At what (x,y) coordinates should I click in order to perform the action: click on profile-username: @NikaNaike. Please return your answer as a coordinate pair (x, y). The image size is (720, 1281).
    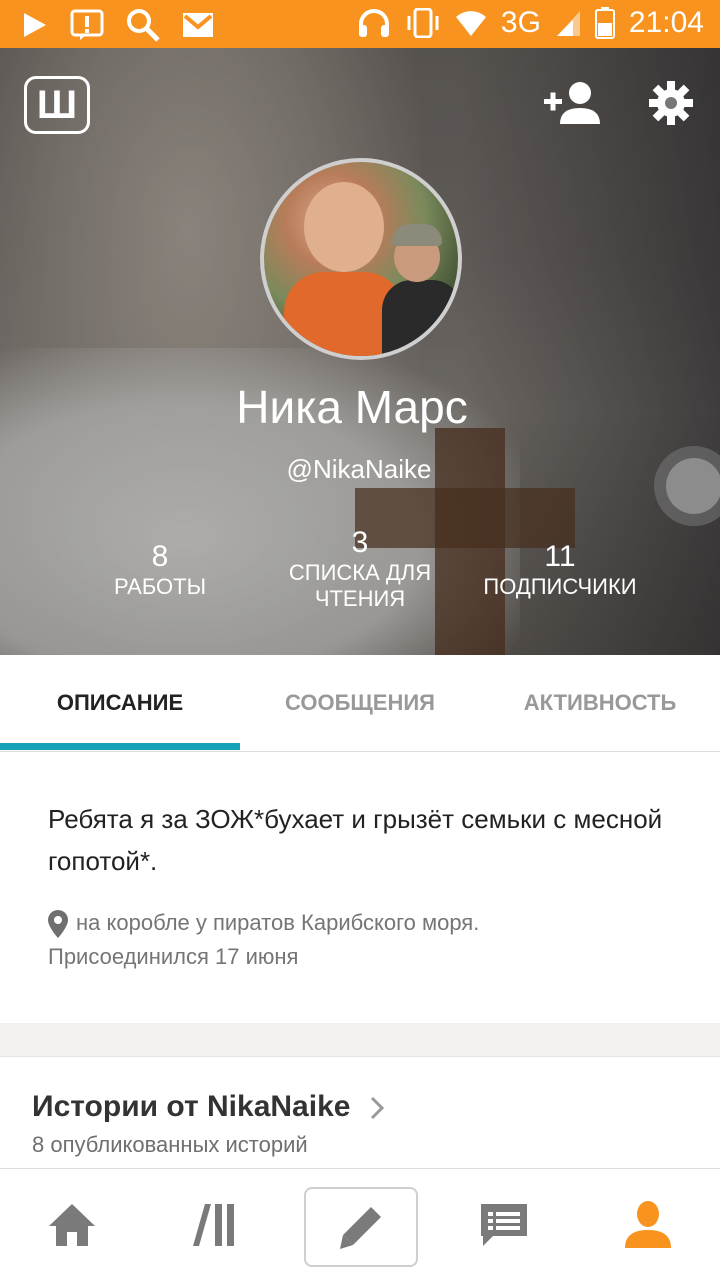
    Looking at the image, I should click on (359, 469).